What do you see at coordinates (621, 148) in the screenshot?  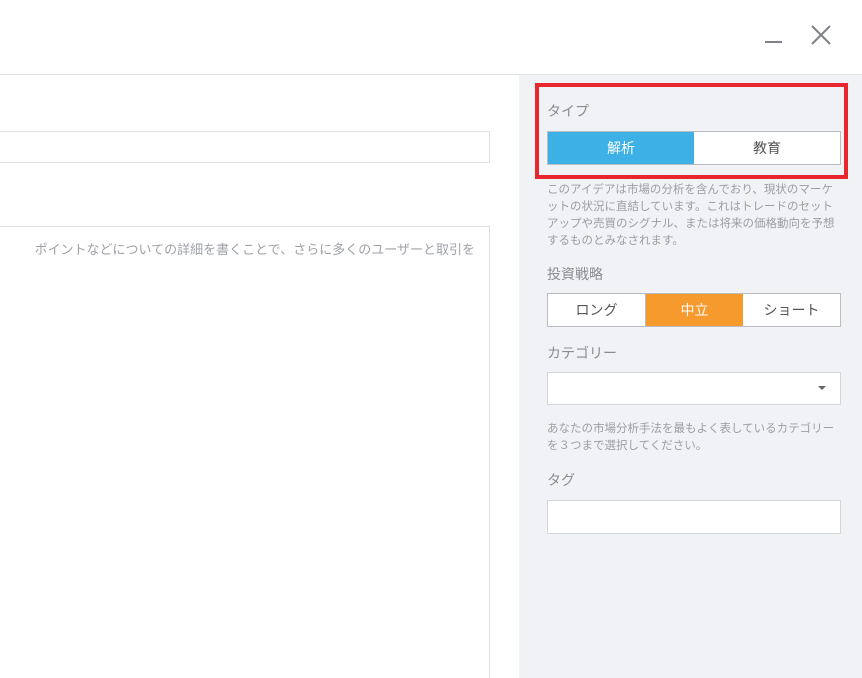 I see `type-option-analysis: 解析` at bounding box center [621, 148].